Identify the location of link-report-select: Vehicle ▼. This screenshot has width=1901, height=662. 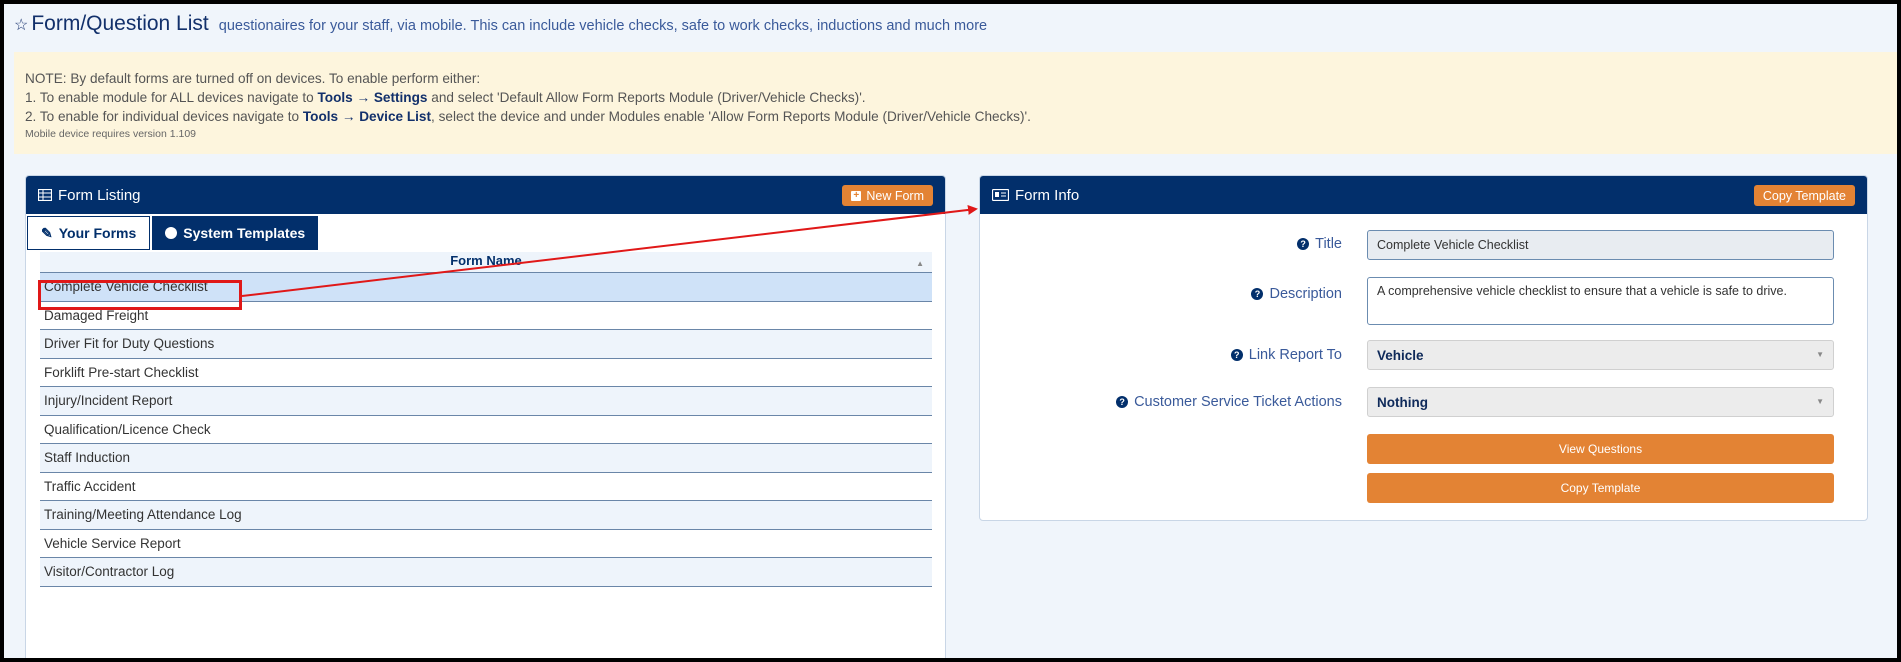
(1600, 355).